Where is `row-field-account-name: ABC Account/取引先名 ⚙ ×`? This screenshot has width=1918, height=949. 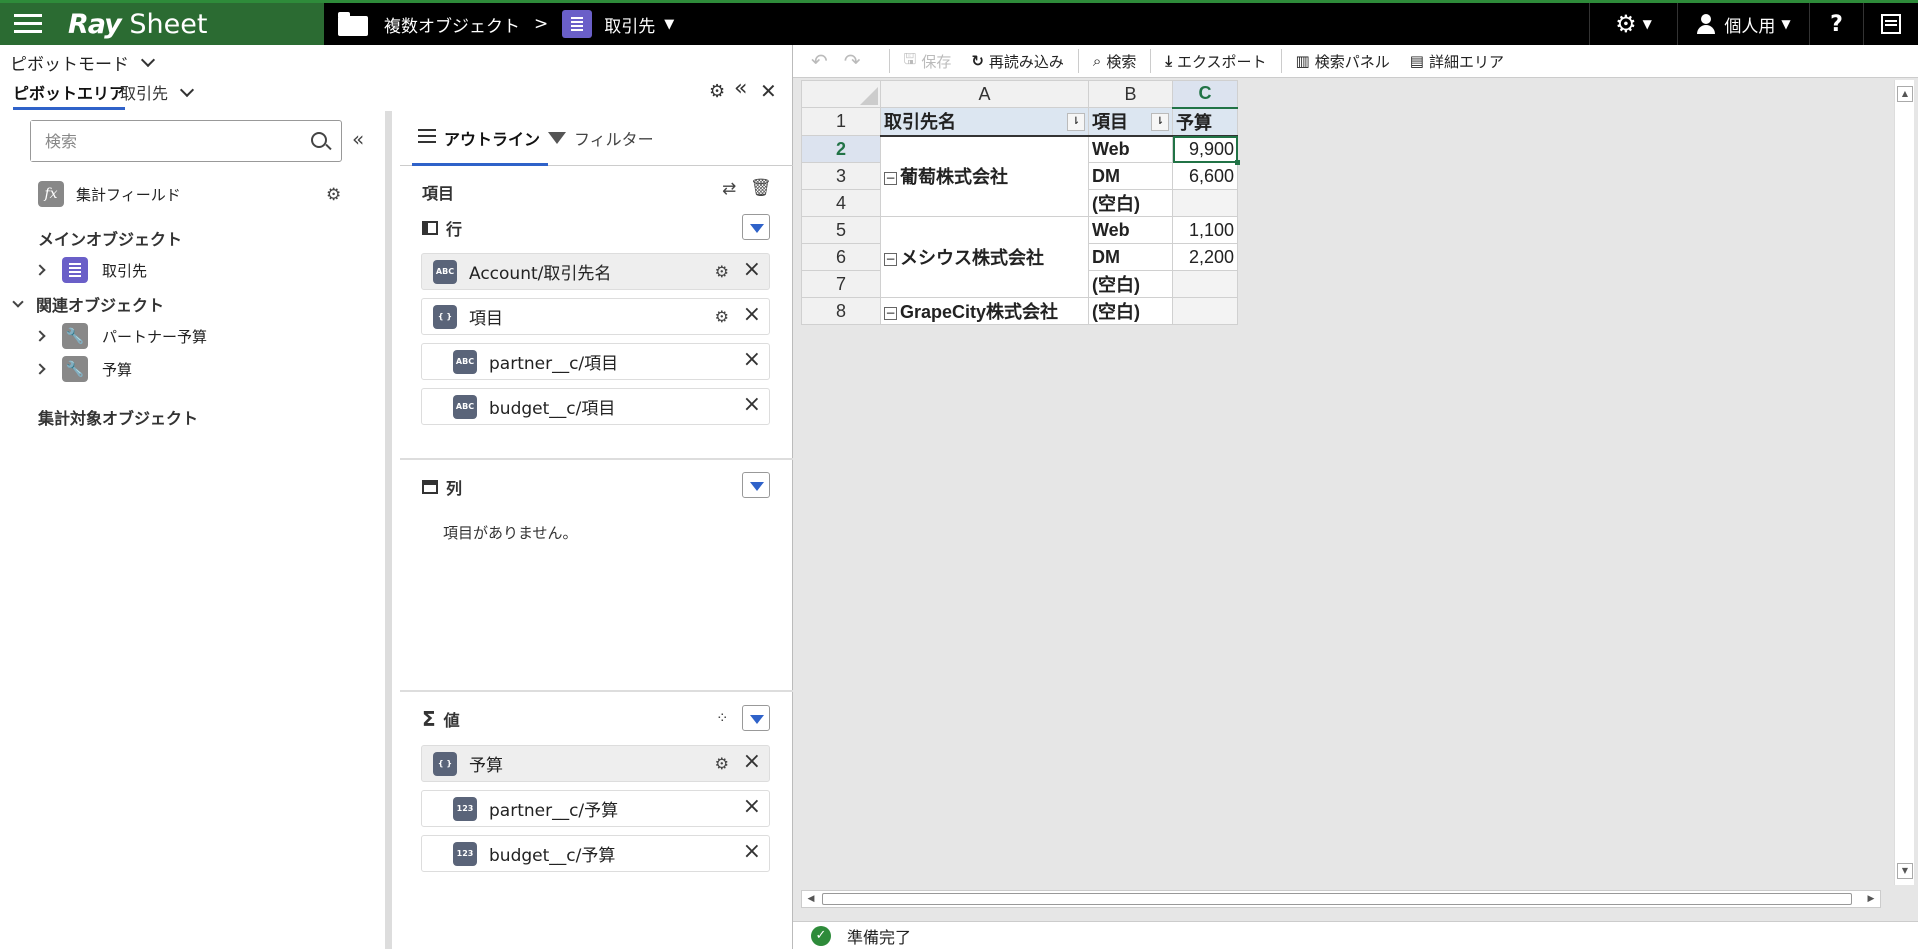
row-field-account-name: ABC Account/取引先名 ⚙ × is located at coordinates (595, 271).